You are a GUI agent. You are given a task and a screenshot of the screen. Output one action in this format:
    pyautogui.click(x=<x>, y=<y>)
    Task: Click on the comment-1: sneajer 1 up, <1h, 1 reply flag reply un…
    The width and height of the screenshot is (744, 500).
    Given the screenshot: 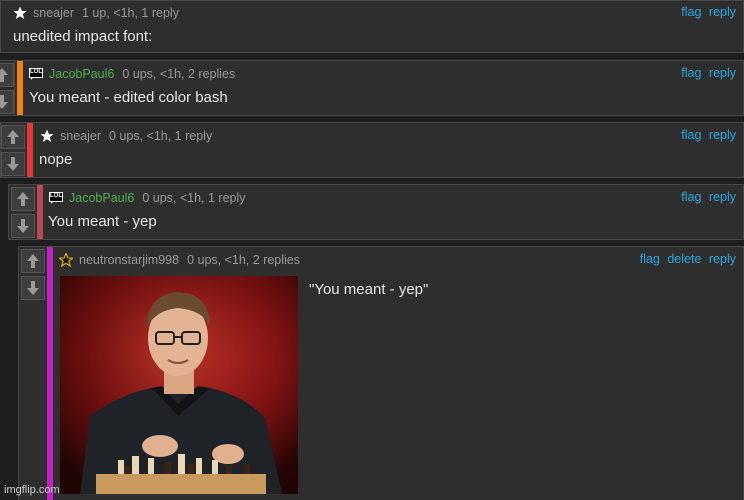 What is the action you would take?
    pyautogui.click(x=372, y=26)
    